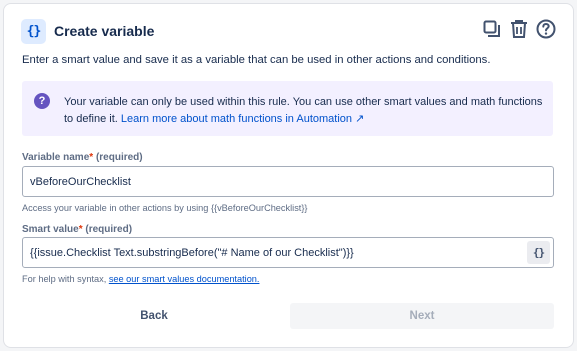  I want to click on duplicate-button, so click(492, 29).